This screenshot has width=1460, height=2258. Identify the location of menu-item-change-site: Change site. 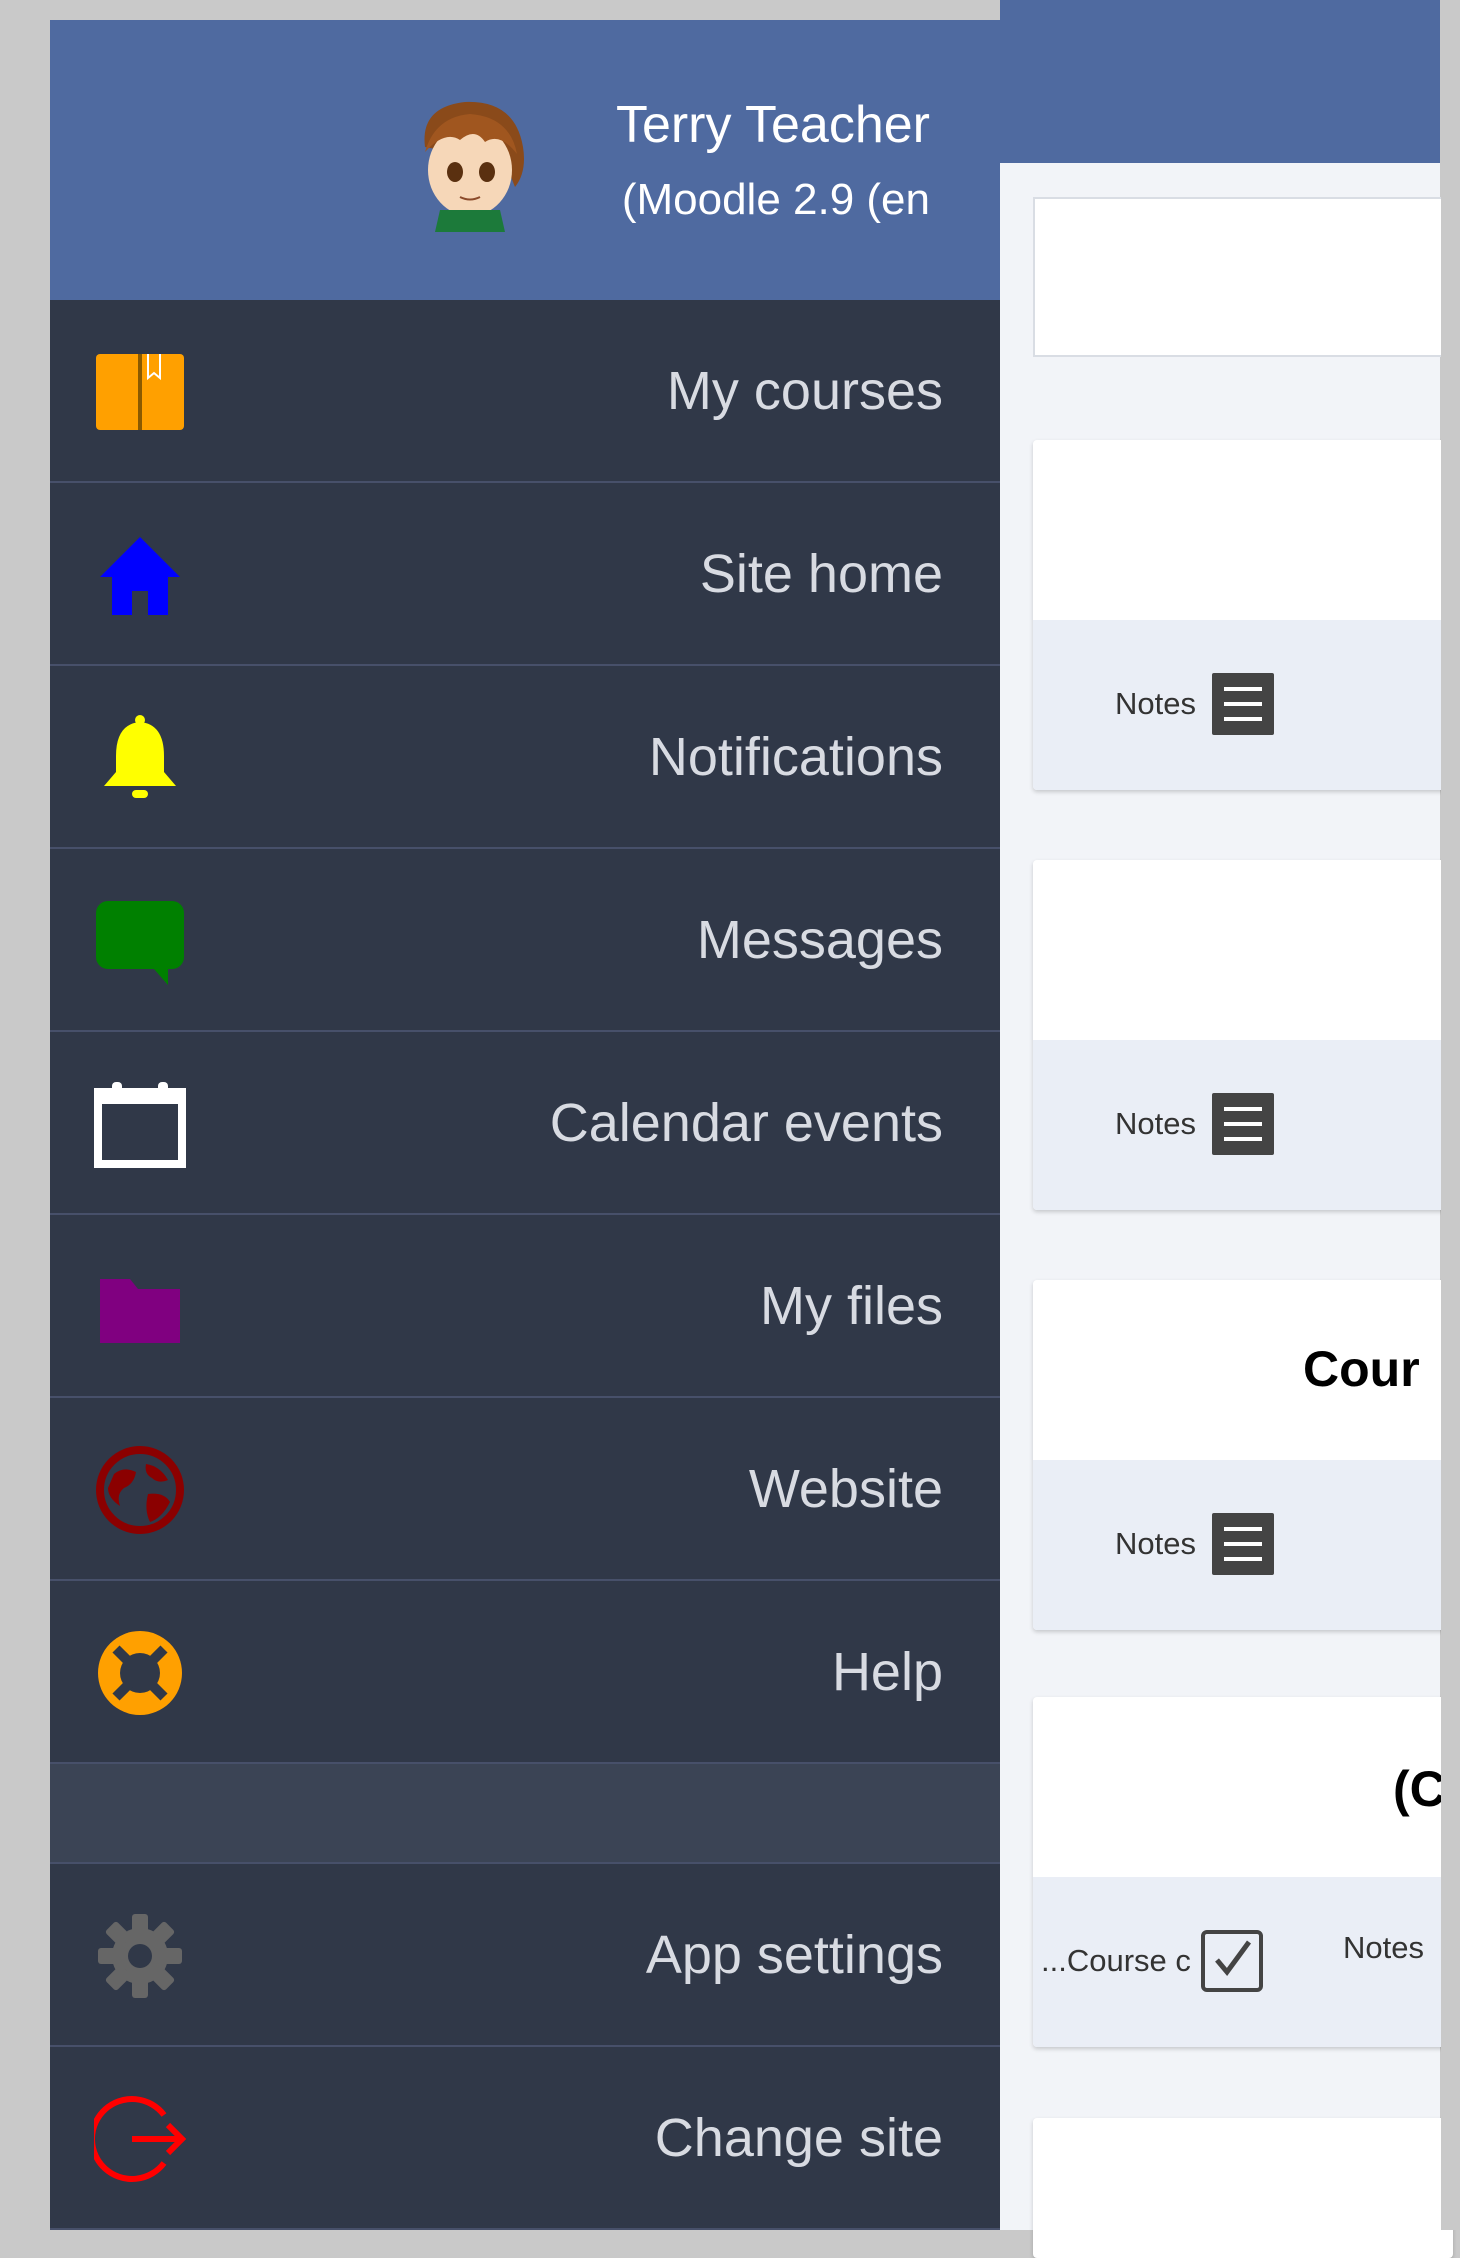
(525, 2138).